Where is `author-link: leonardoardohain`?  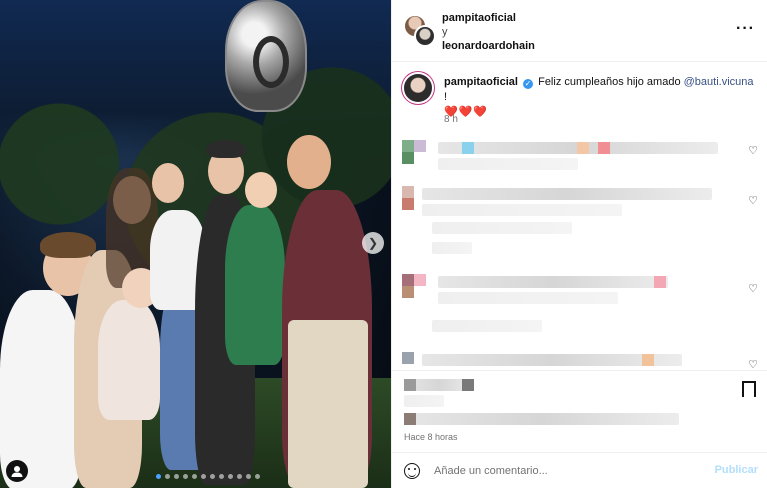 author-link: leonardoardohain is located at coordinates (488, 46).